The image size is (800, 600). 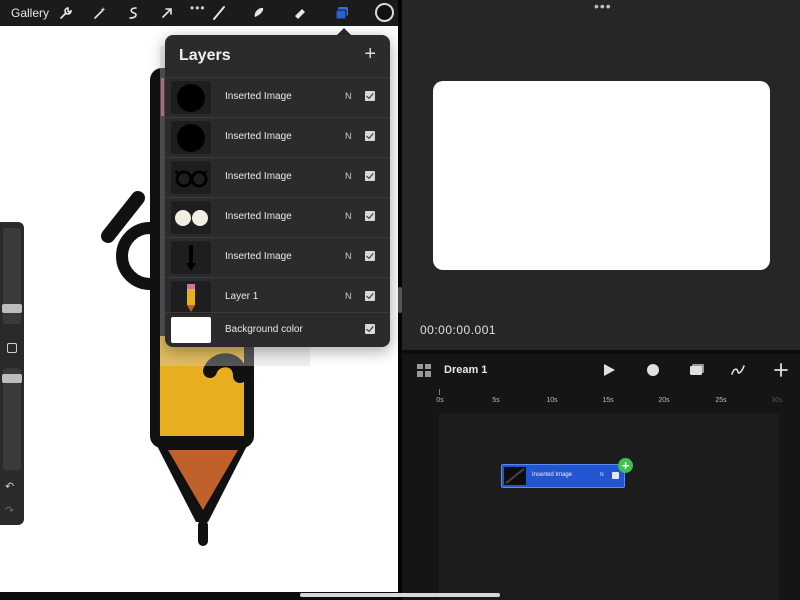 What do you see at coordinates (496, 400) in the screenshot?
I see `ruler-label: 5s` at bounding box center [496, 400].